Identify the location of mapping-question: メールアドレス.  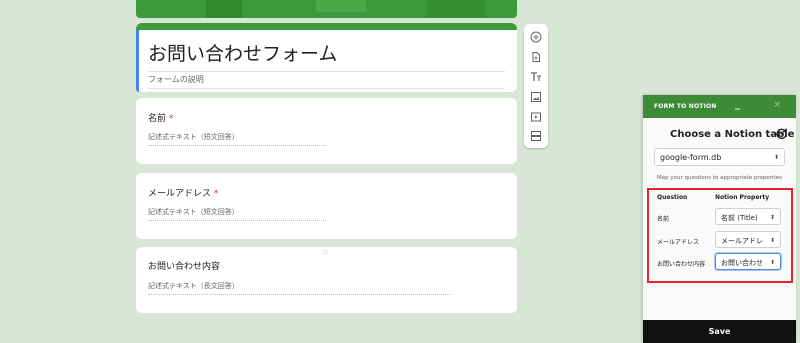
(678, 242).